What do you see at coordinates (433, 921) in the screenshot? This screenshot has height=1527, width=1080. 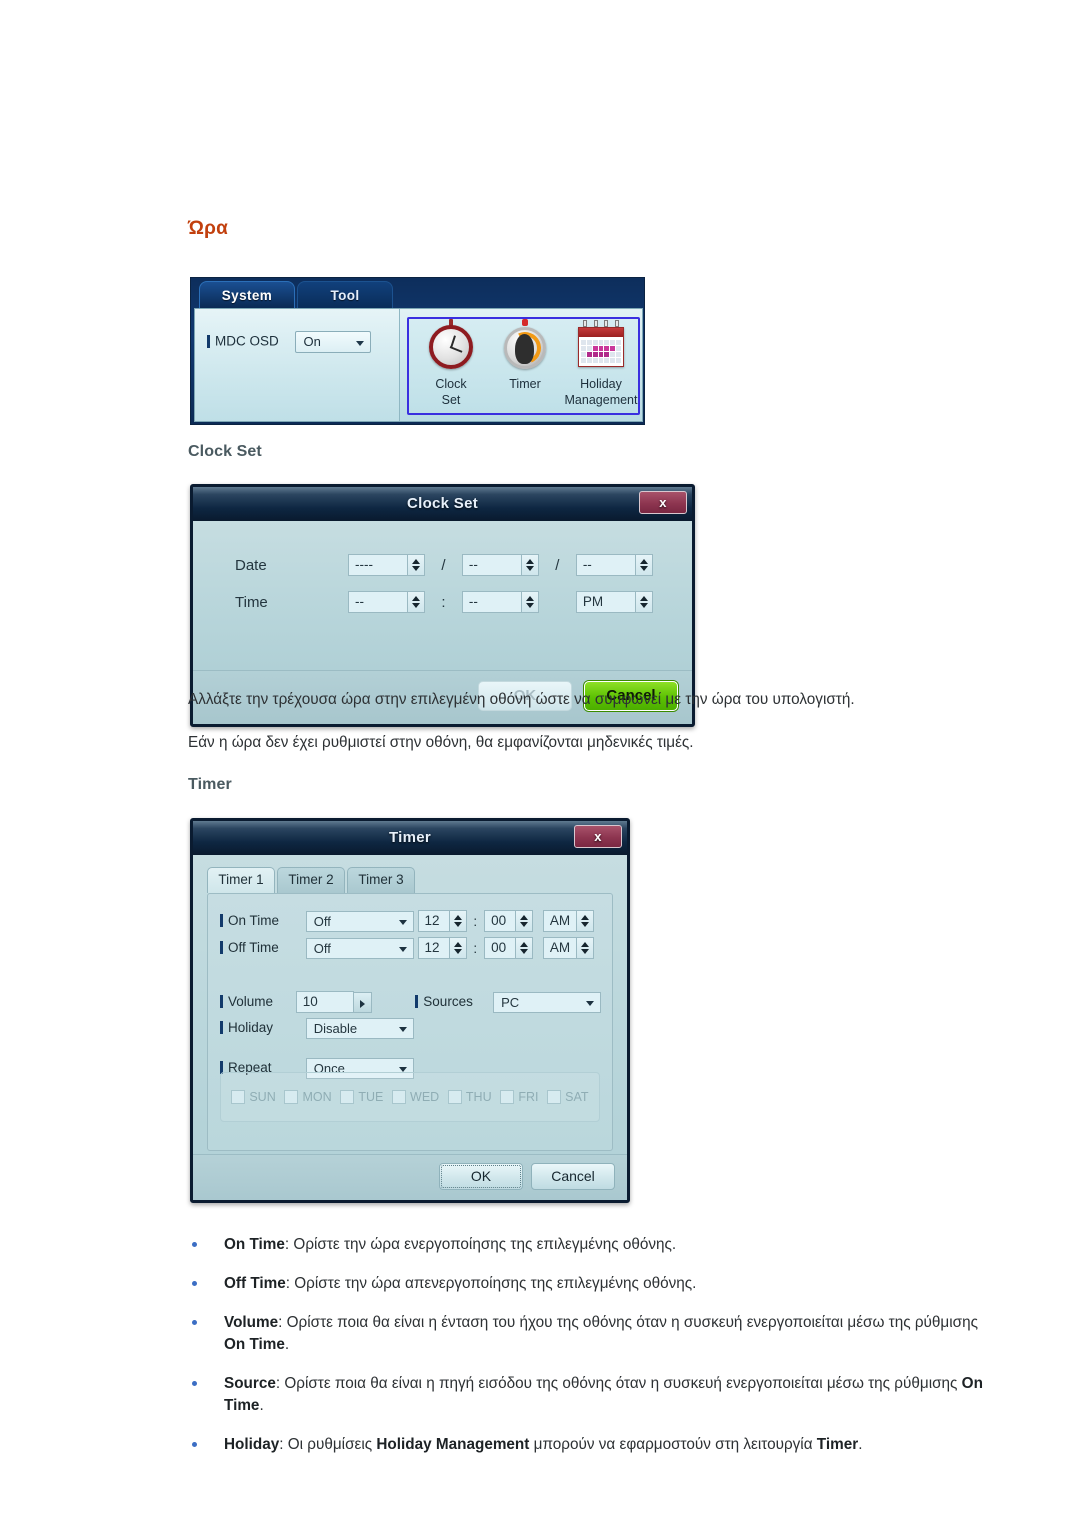 I see `on-time-hour-field: 12` at bounding box center [433, 921].